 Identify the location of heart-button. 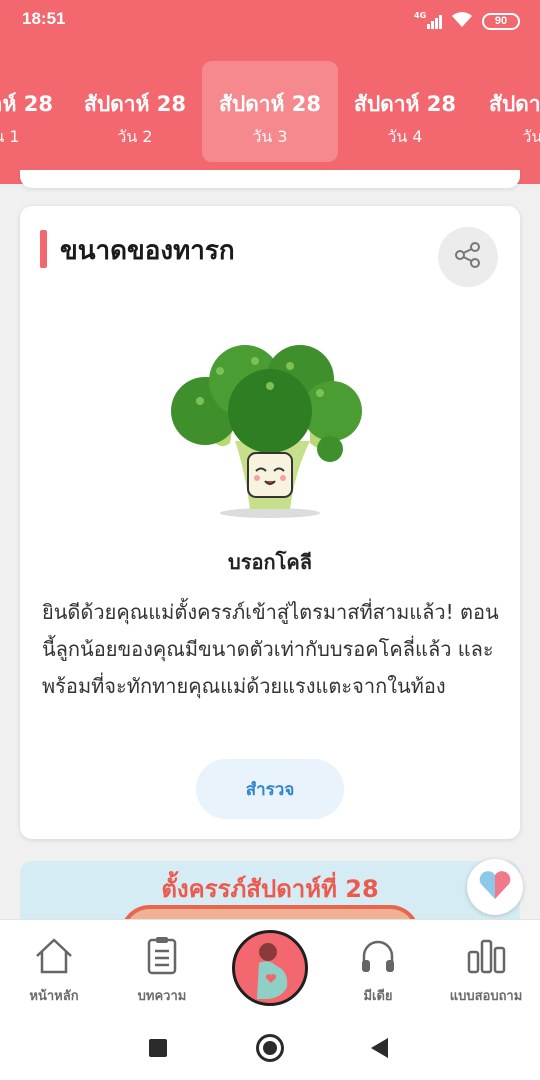
(495, 887).